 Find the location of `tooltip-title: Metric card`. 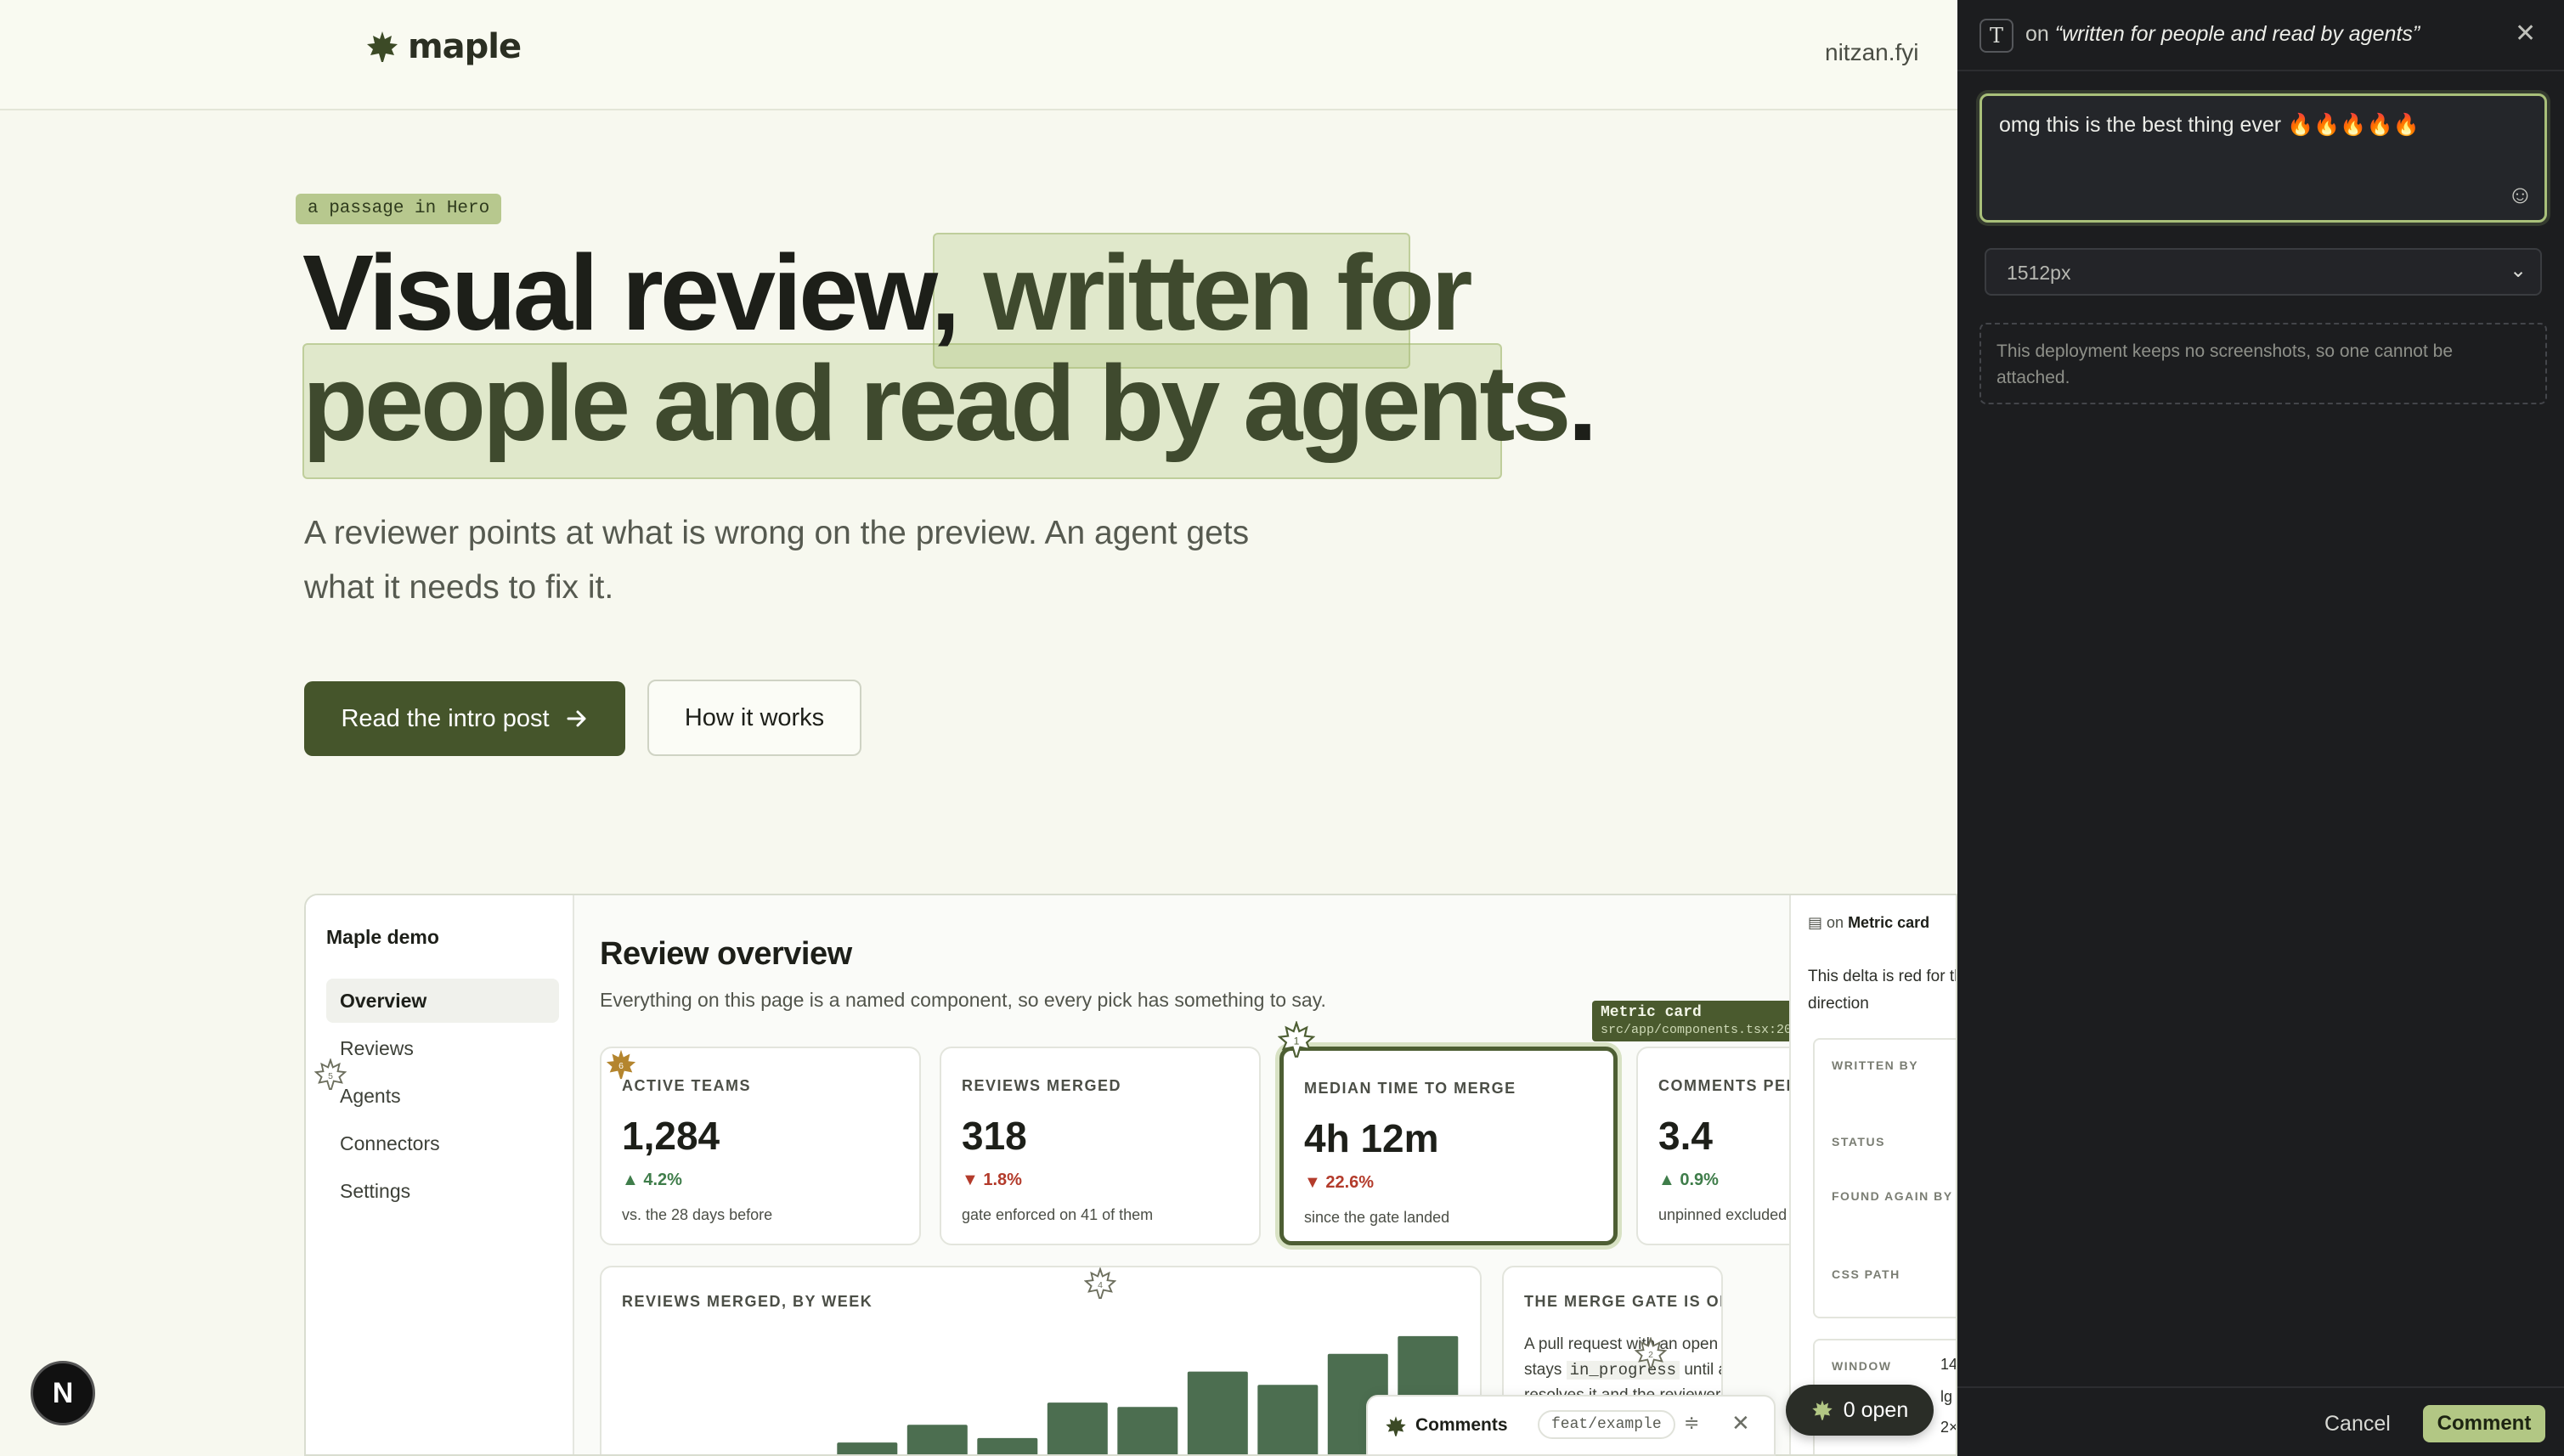

tooltip-title: Metric card is located at coordinates (1651, 1013).